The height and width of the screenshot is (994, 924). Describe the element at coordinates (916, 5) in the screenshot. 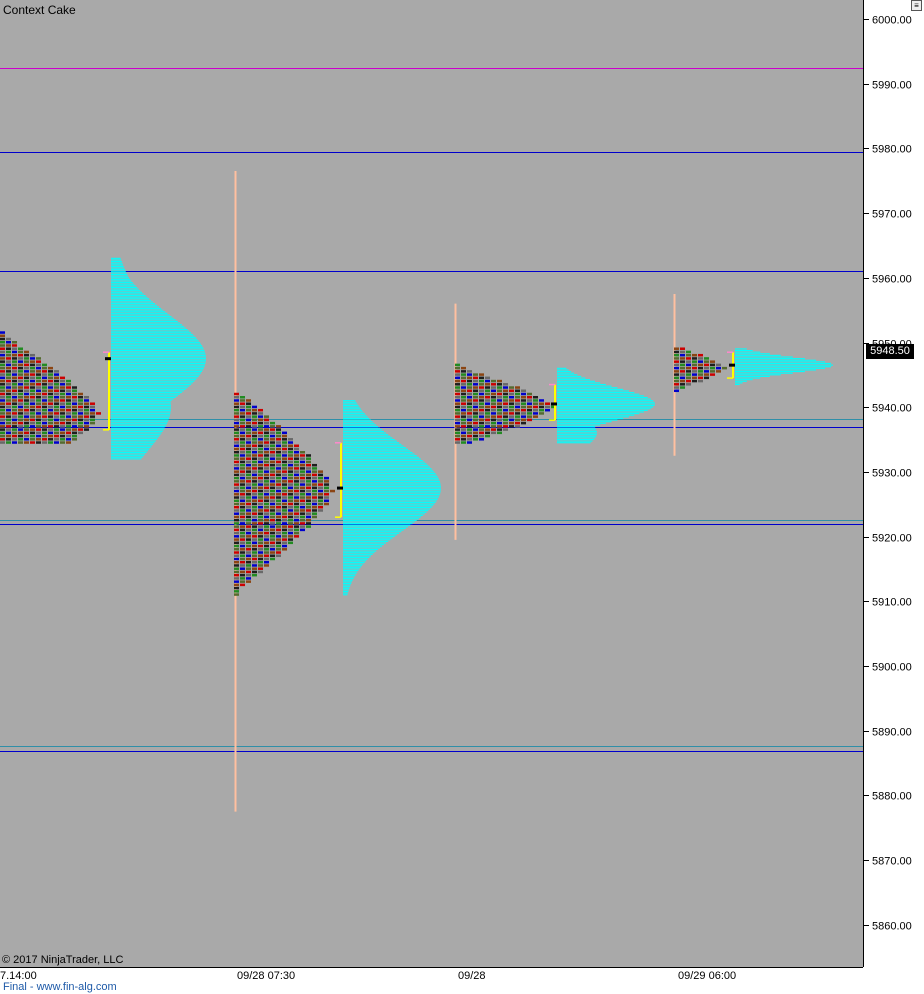

I see `menu-icon: ≡` at that location.